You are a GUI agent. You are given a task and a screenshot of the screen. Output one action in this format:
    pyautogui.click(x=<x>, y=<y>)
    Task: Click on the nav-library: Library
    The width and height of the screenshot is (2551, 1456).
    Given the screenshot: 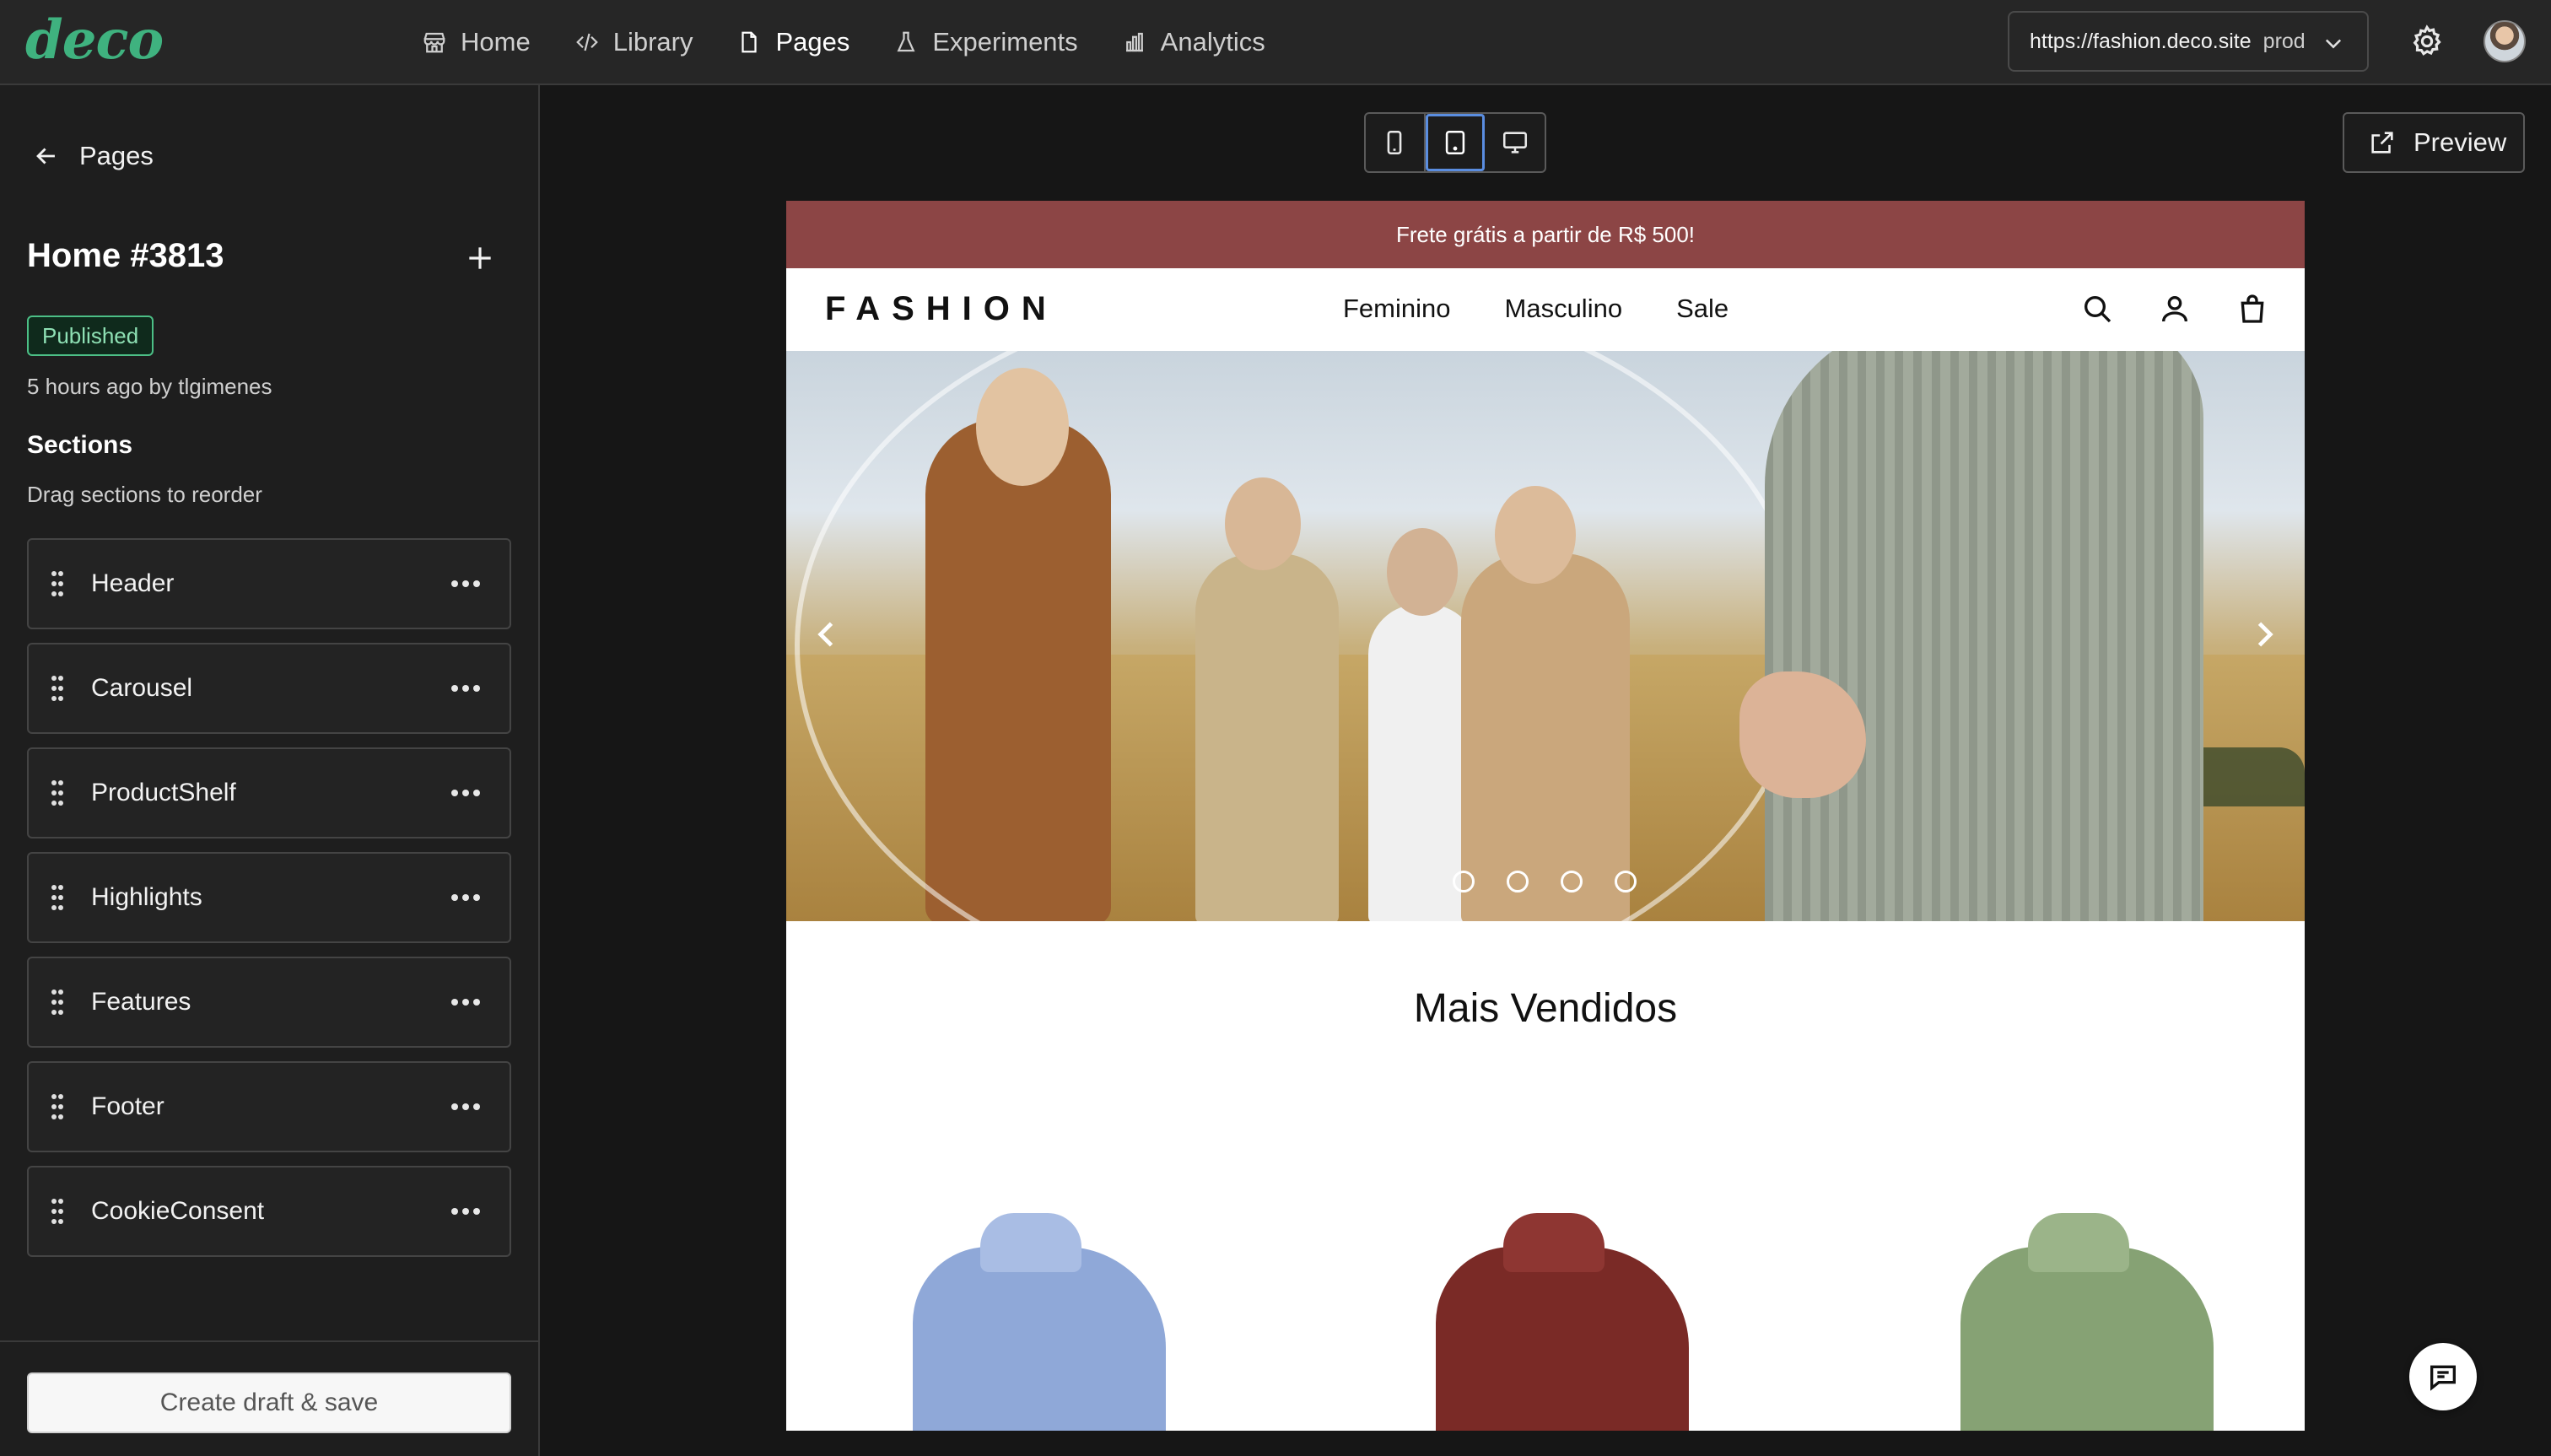 What is the action you would take?
    pyautogui.click(x=633, y=42)
    